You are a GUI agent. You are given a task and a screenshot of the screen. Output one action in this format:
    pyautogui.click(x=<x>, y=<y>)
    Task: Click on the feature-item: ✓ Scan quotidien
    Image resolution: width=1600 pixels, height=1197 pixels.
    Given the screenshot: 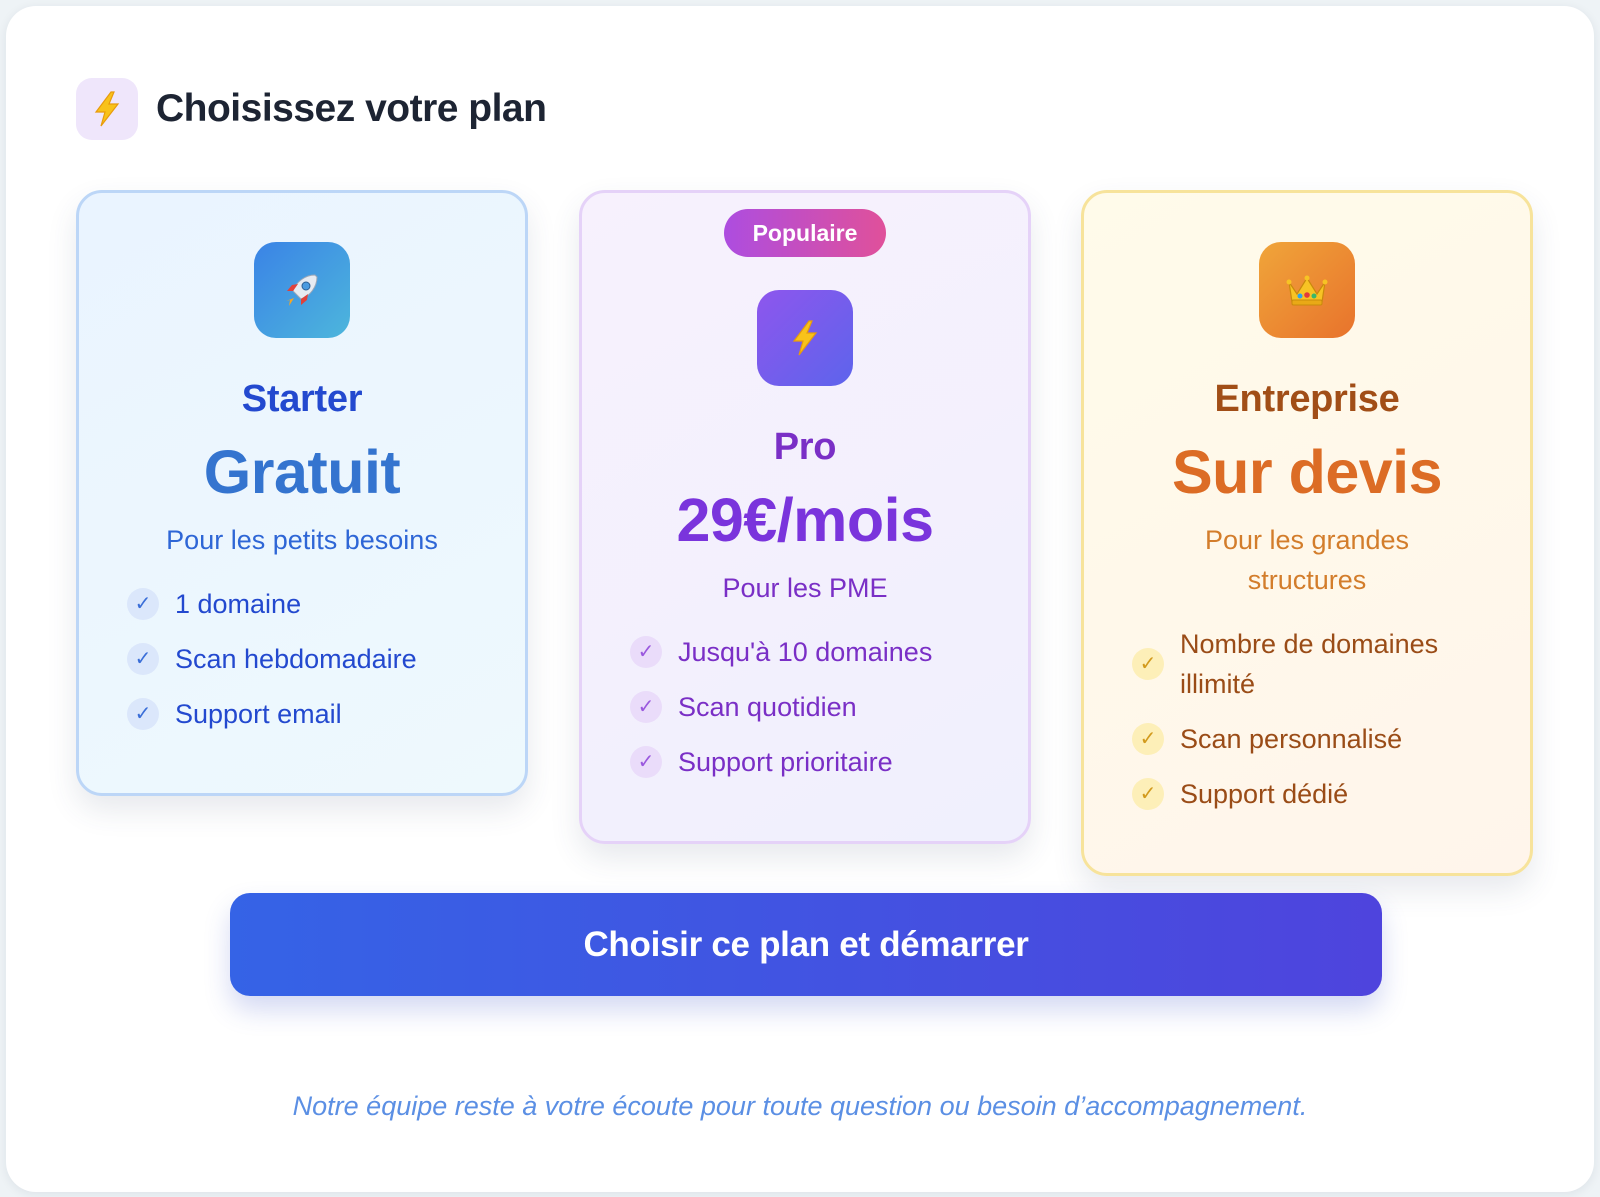 What is the action you would take?
    pyautogui.click(x=814, y=707)
    